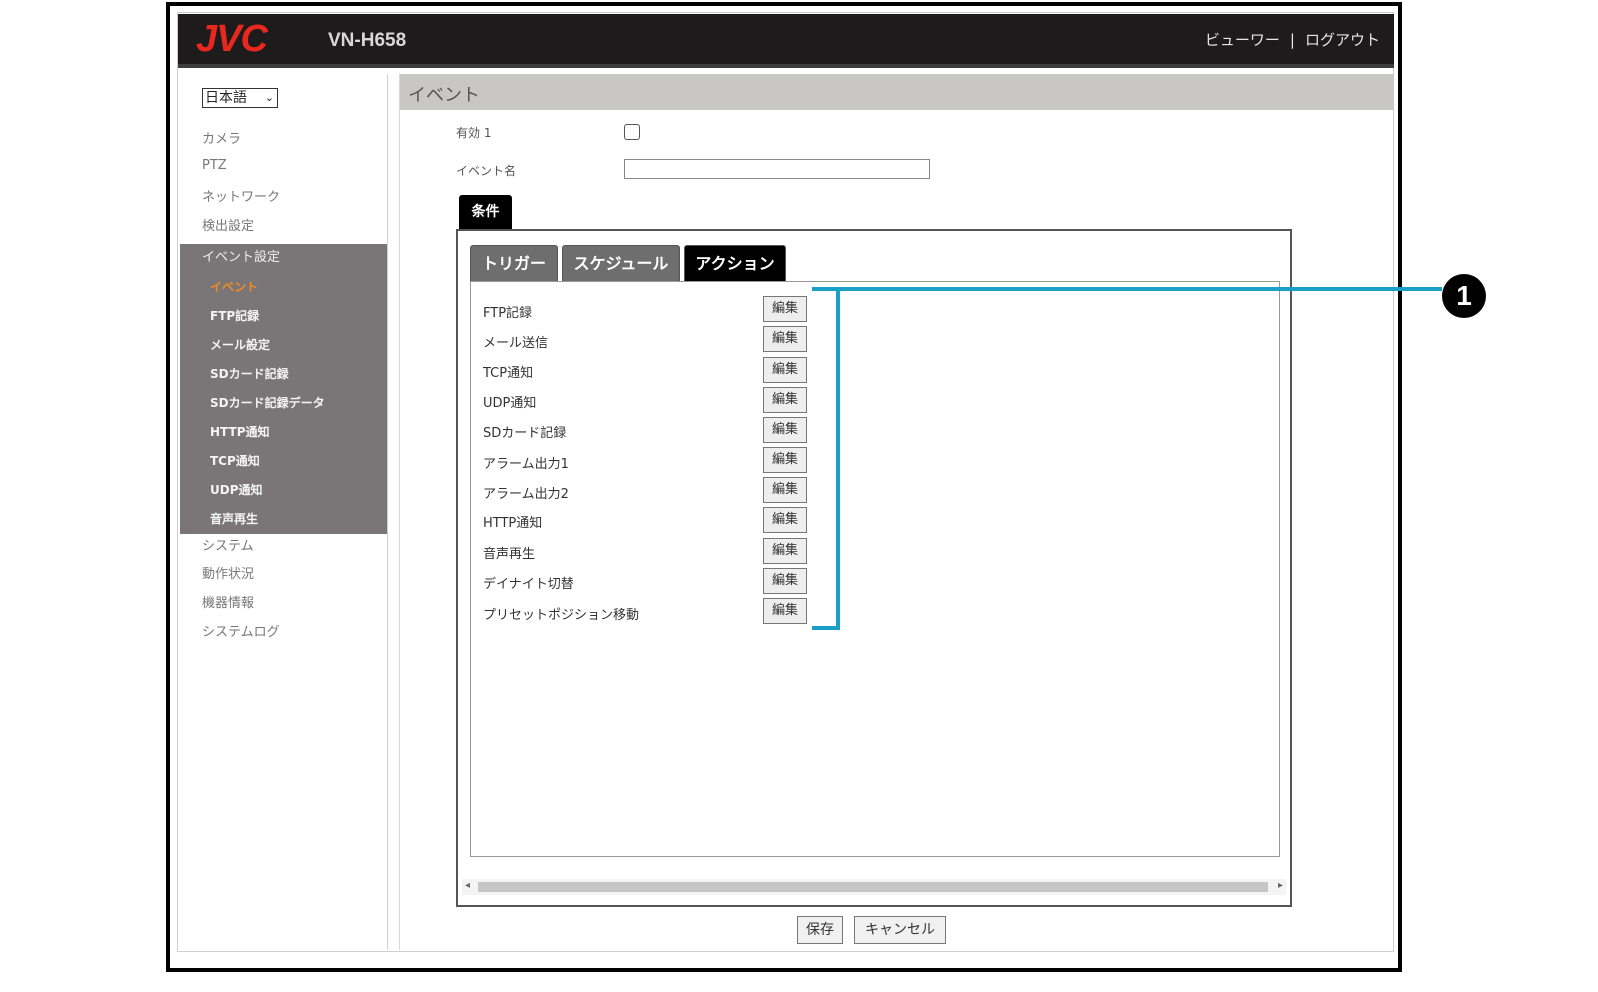 This screenshot has width=1598, height=992. What do you see at coordinates (526, 494) in the screenshot?
I see `action-label-alarm-2: アラーム出力2` at bounding box center [526, 494].